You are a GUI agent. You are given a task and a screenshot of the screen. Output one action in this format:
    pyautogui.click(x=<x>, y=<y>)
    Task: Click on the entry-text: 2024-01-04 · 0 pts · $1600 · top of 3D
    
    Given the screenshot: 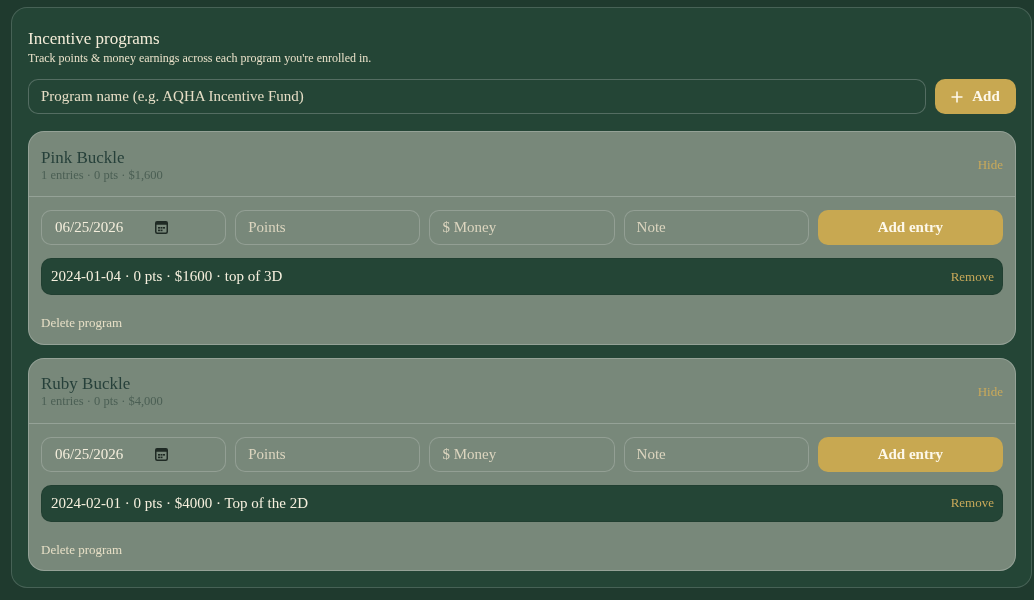 What is the action you would take?
    pyautogui.click(x=167, y=277)
    